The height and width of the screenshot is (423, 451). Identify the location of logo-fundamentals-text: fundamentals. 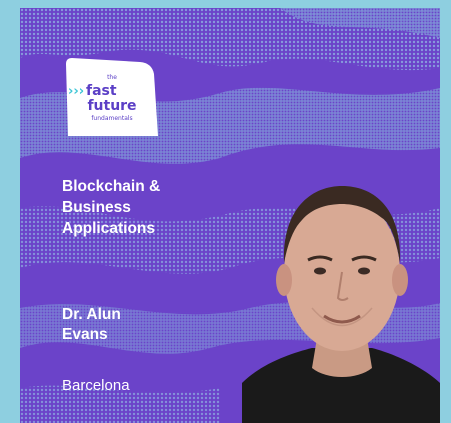
(112, 118).